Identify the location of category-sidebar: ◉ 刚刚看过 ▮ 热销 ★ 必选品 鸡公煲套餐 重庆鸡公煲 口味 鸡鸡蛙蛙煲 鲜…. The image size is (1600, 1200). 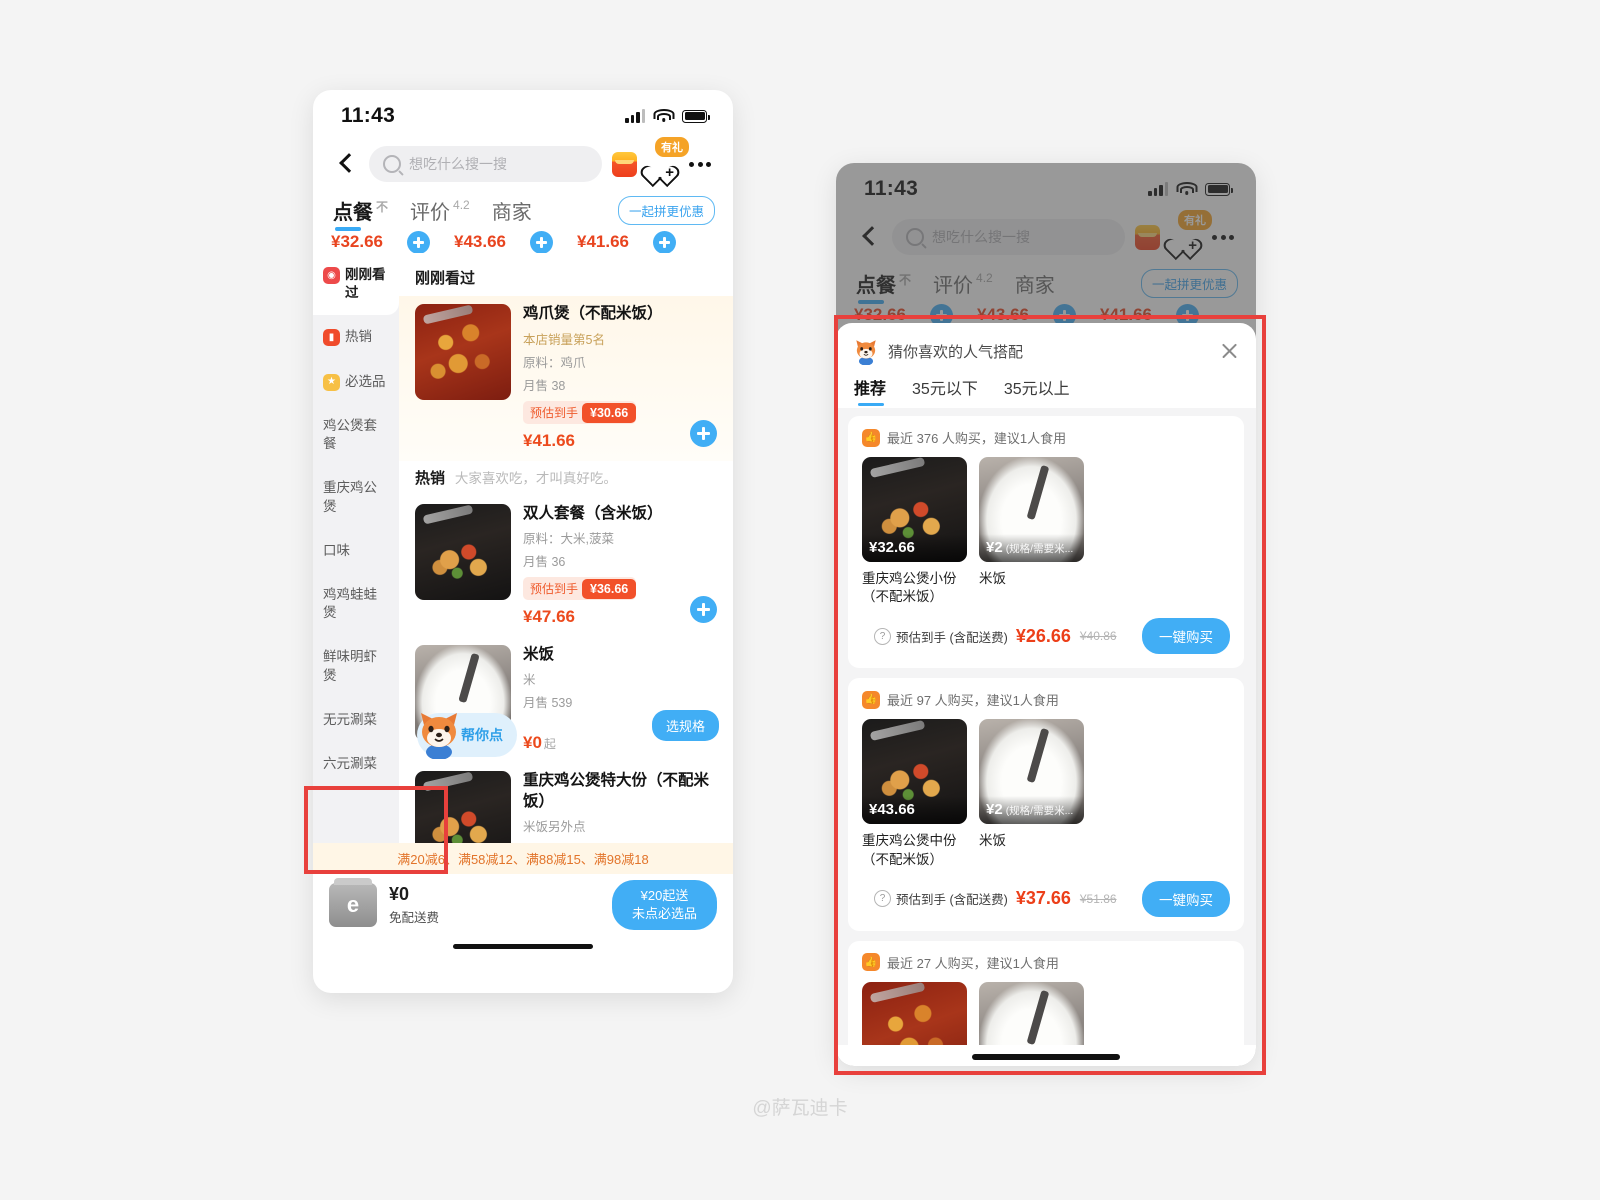
(356, 548).